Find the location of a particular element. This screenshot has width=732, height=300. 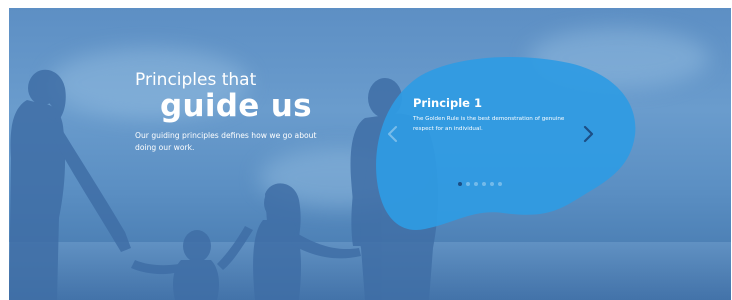

carousel-next-button is located at coordinates (588, 134).